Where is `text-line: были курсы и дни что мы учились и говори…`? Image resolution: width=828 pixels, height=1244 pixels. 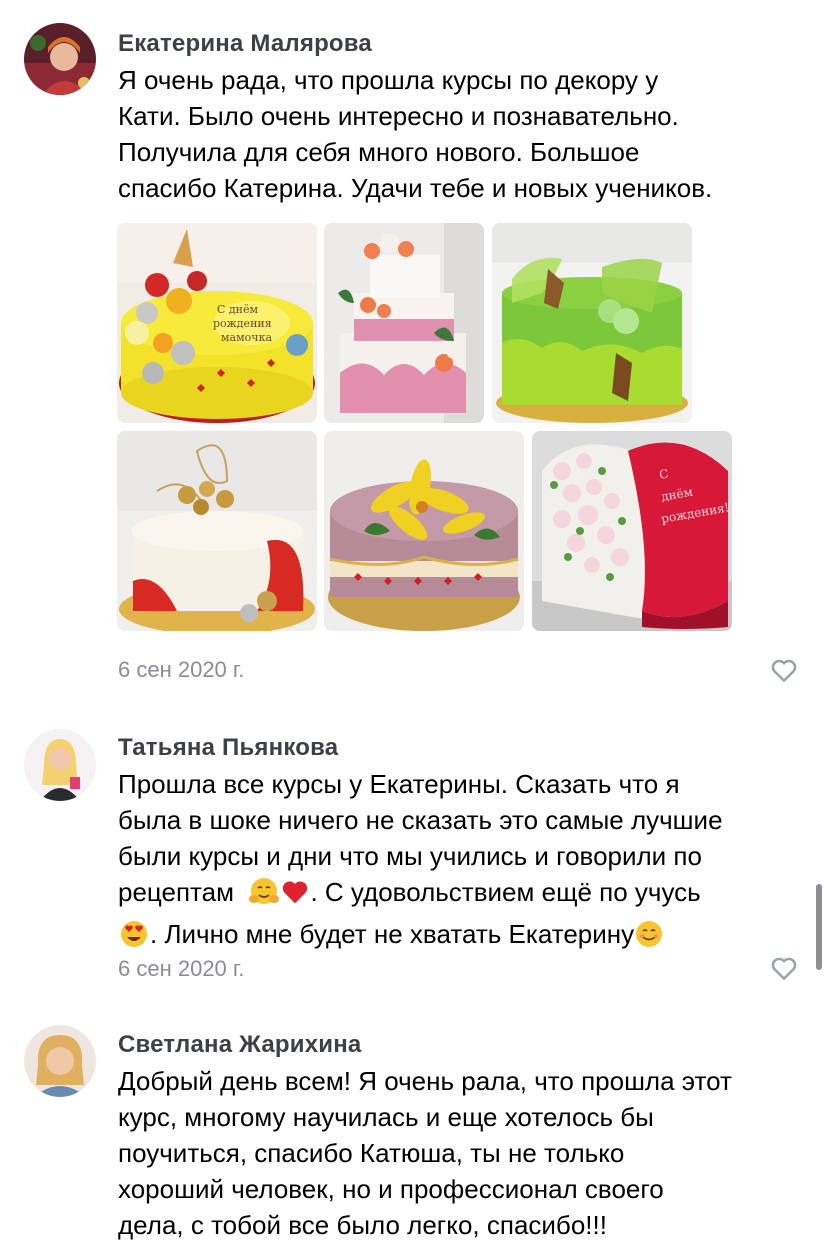
text-line: были курсы и дни что мы учились и говори… is located at coordinates (410, 856).